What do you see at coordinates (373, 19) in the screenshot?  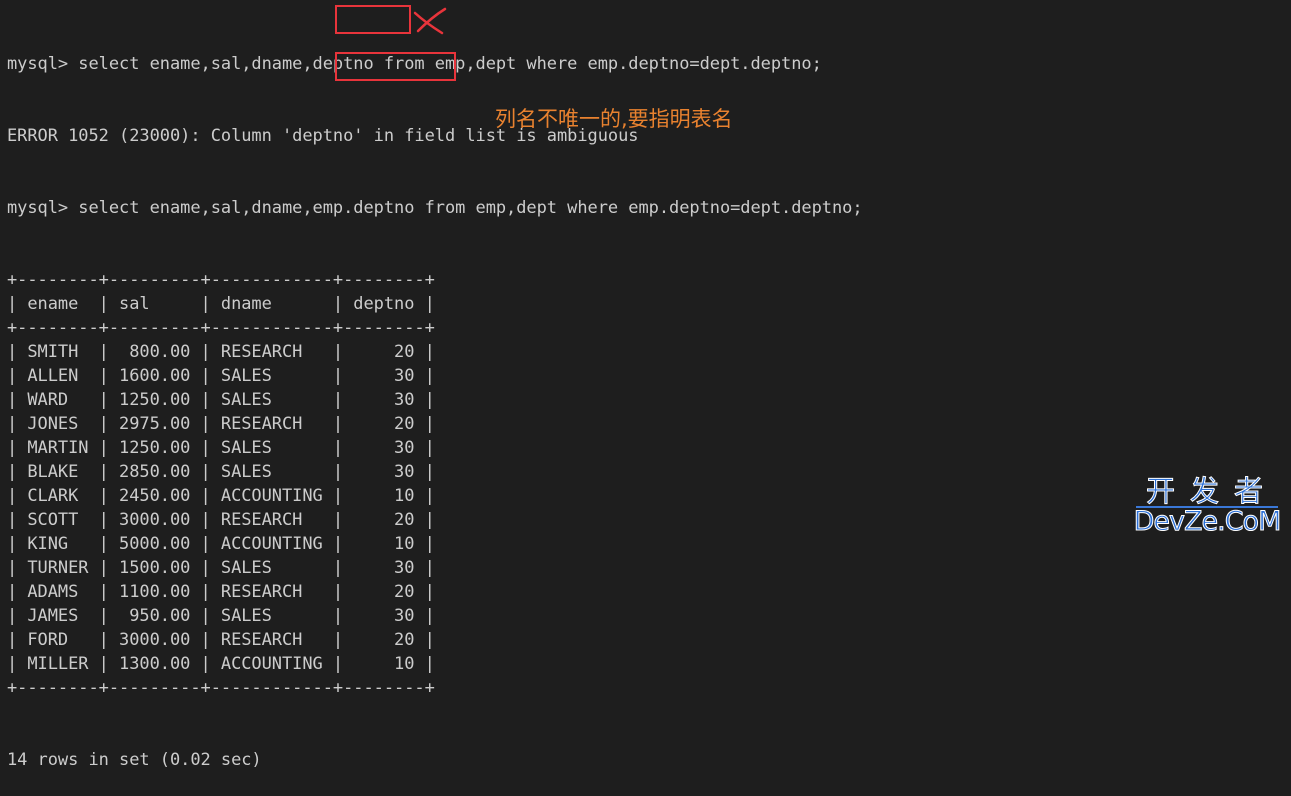 I see `highlight-box-deptno` at bounding box center [373, 19].